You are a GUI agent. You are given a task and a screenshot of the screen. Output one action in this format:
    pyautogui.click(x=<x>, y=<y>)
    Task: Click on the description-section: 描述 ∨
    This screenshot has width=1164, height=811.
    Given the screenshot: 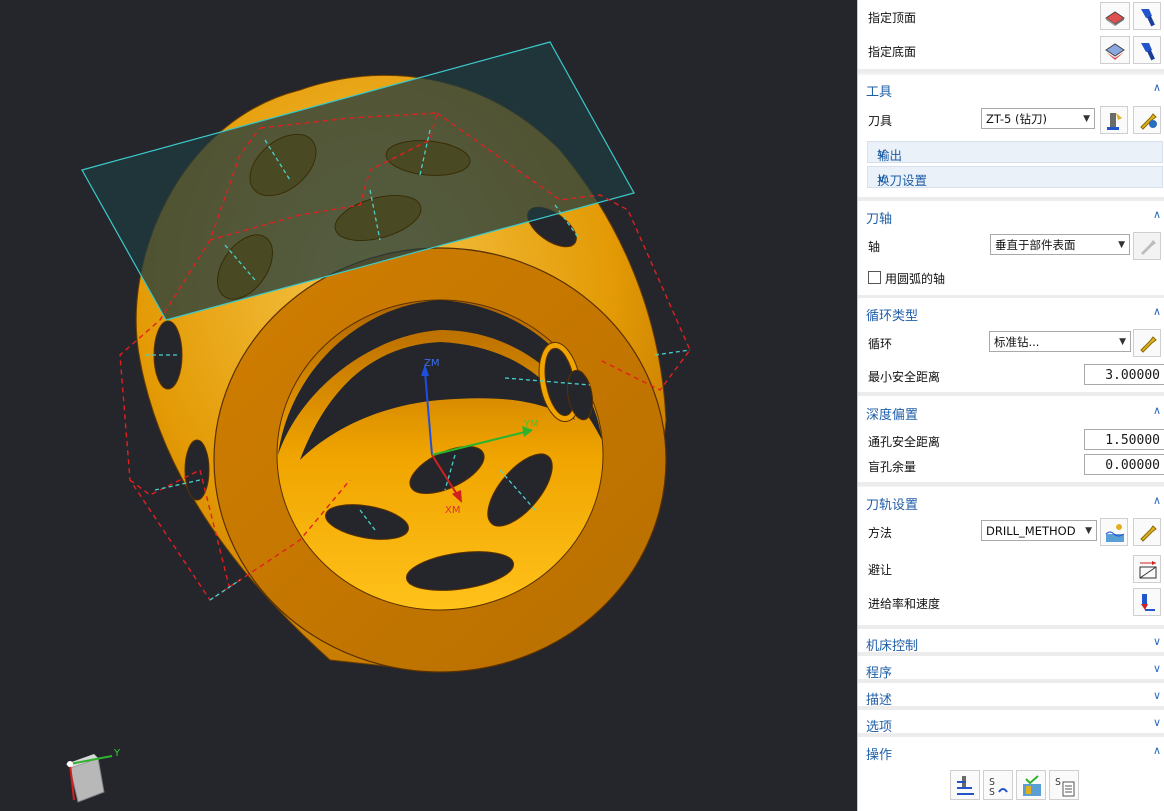 What is the action you would take?
    pyautogui.click(x=1011, y=696)
    